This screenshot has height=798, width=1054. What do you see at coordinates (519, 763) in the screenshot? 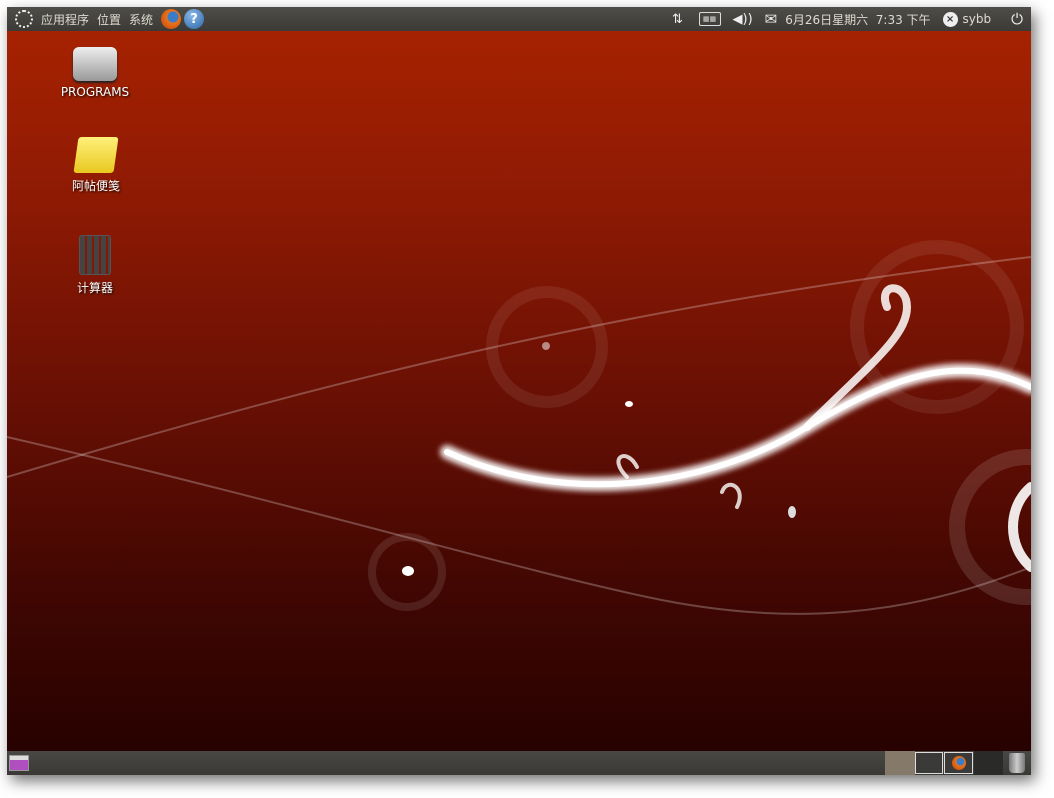
I see `bottom-panel` at bounding box center [519, 763].